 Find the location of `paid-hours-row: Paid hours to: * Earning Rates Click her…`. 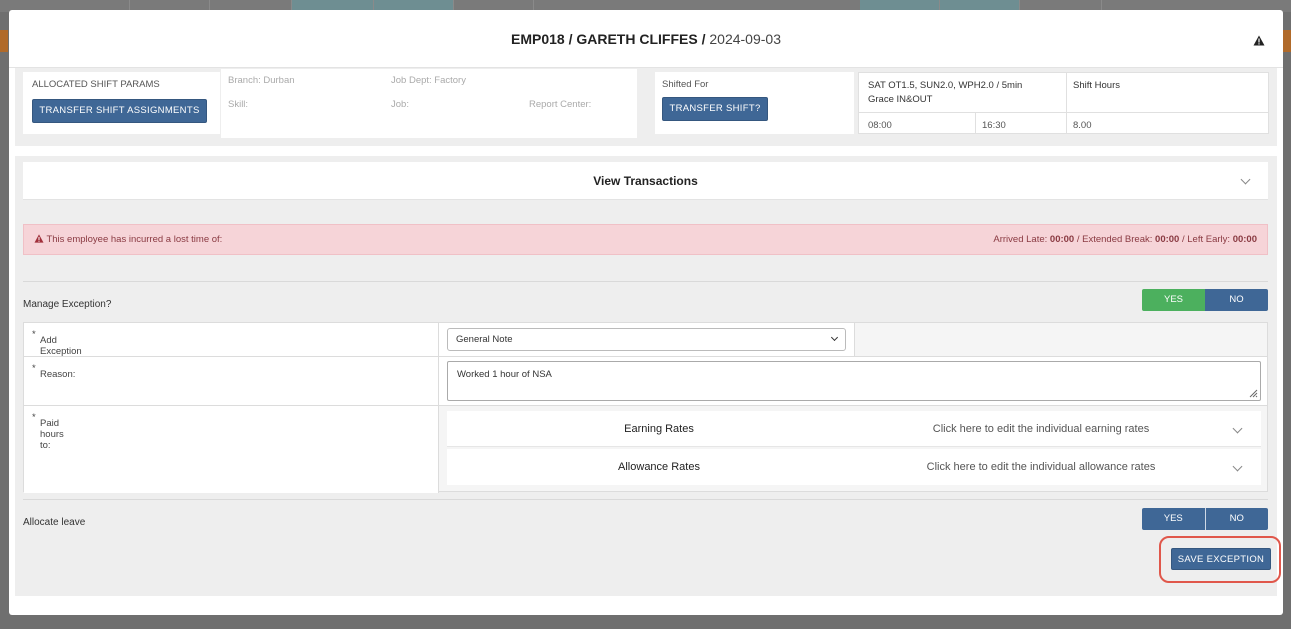

paid-hours-row: Paid hours to: * Earning Rates Click her… is located at coordinates (645, 449).